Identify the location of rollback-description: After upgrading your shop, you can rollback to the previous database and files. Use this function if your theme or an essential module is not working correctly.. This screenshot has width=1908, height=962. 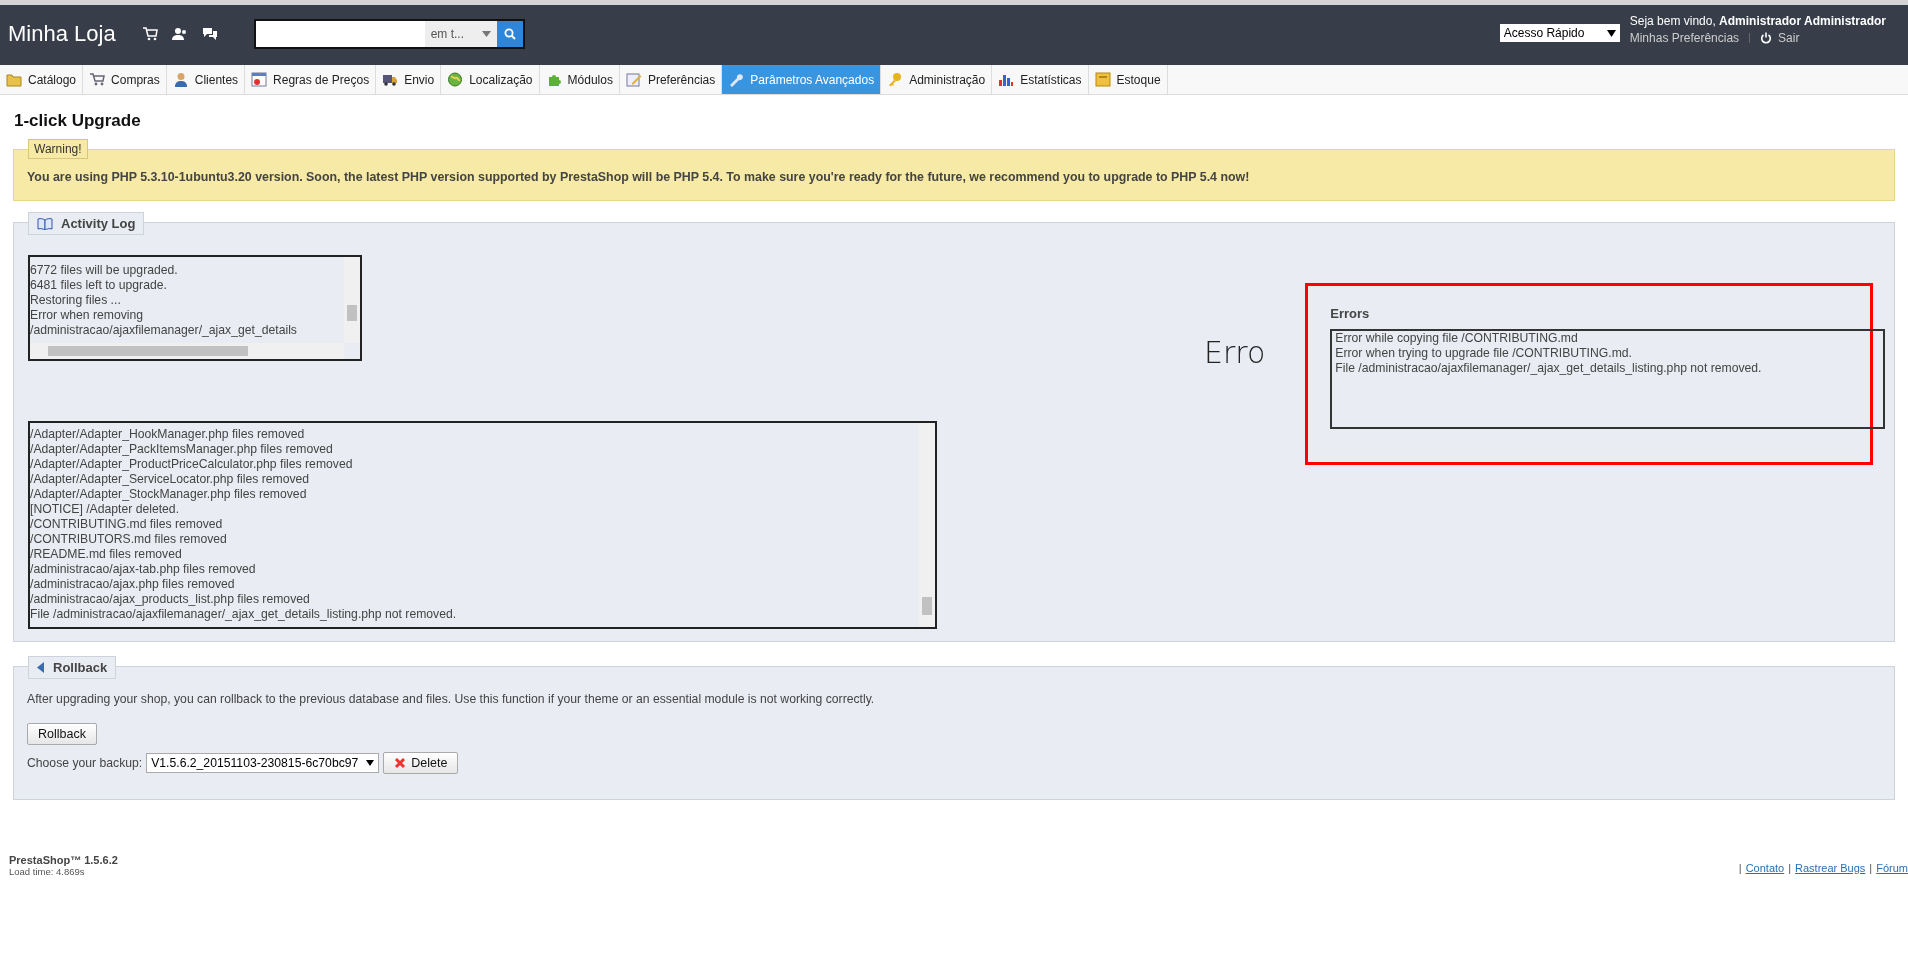
(451, 699).